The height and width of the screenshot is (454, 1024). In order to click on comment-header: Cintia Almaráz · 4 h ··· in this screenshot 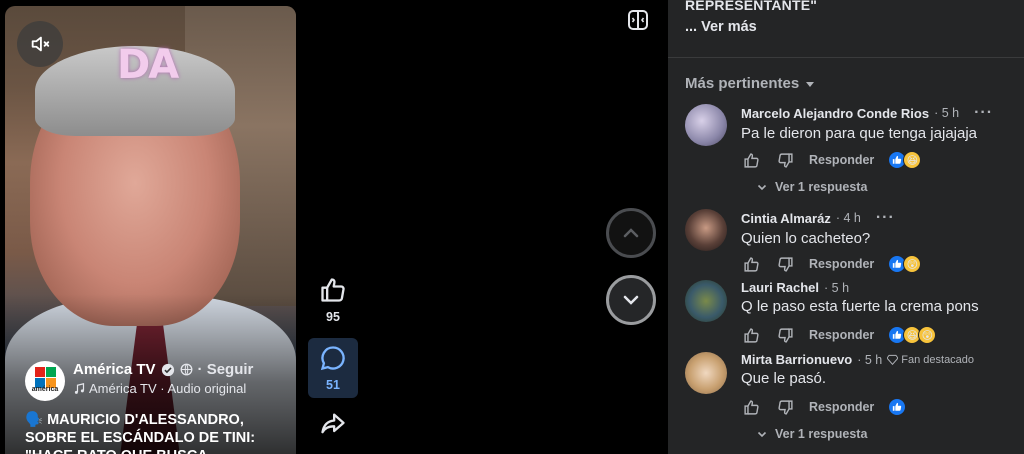, I will do `click(881, 218)`.